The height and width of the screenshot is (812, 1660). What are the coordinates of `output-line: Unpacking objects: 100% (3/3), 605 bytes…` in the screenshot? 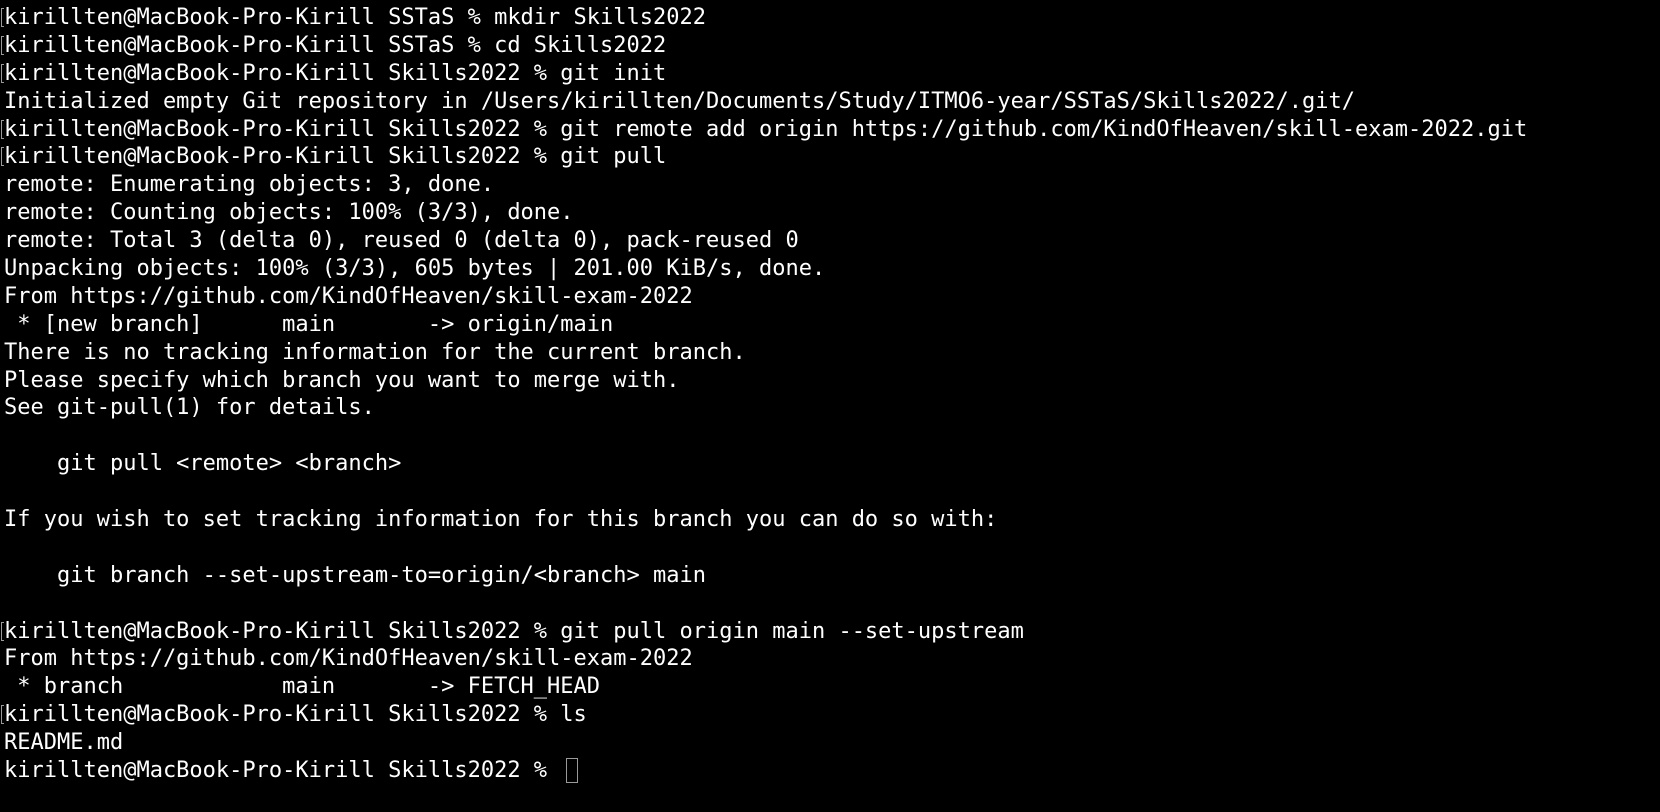 It's located at (832, 269).